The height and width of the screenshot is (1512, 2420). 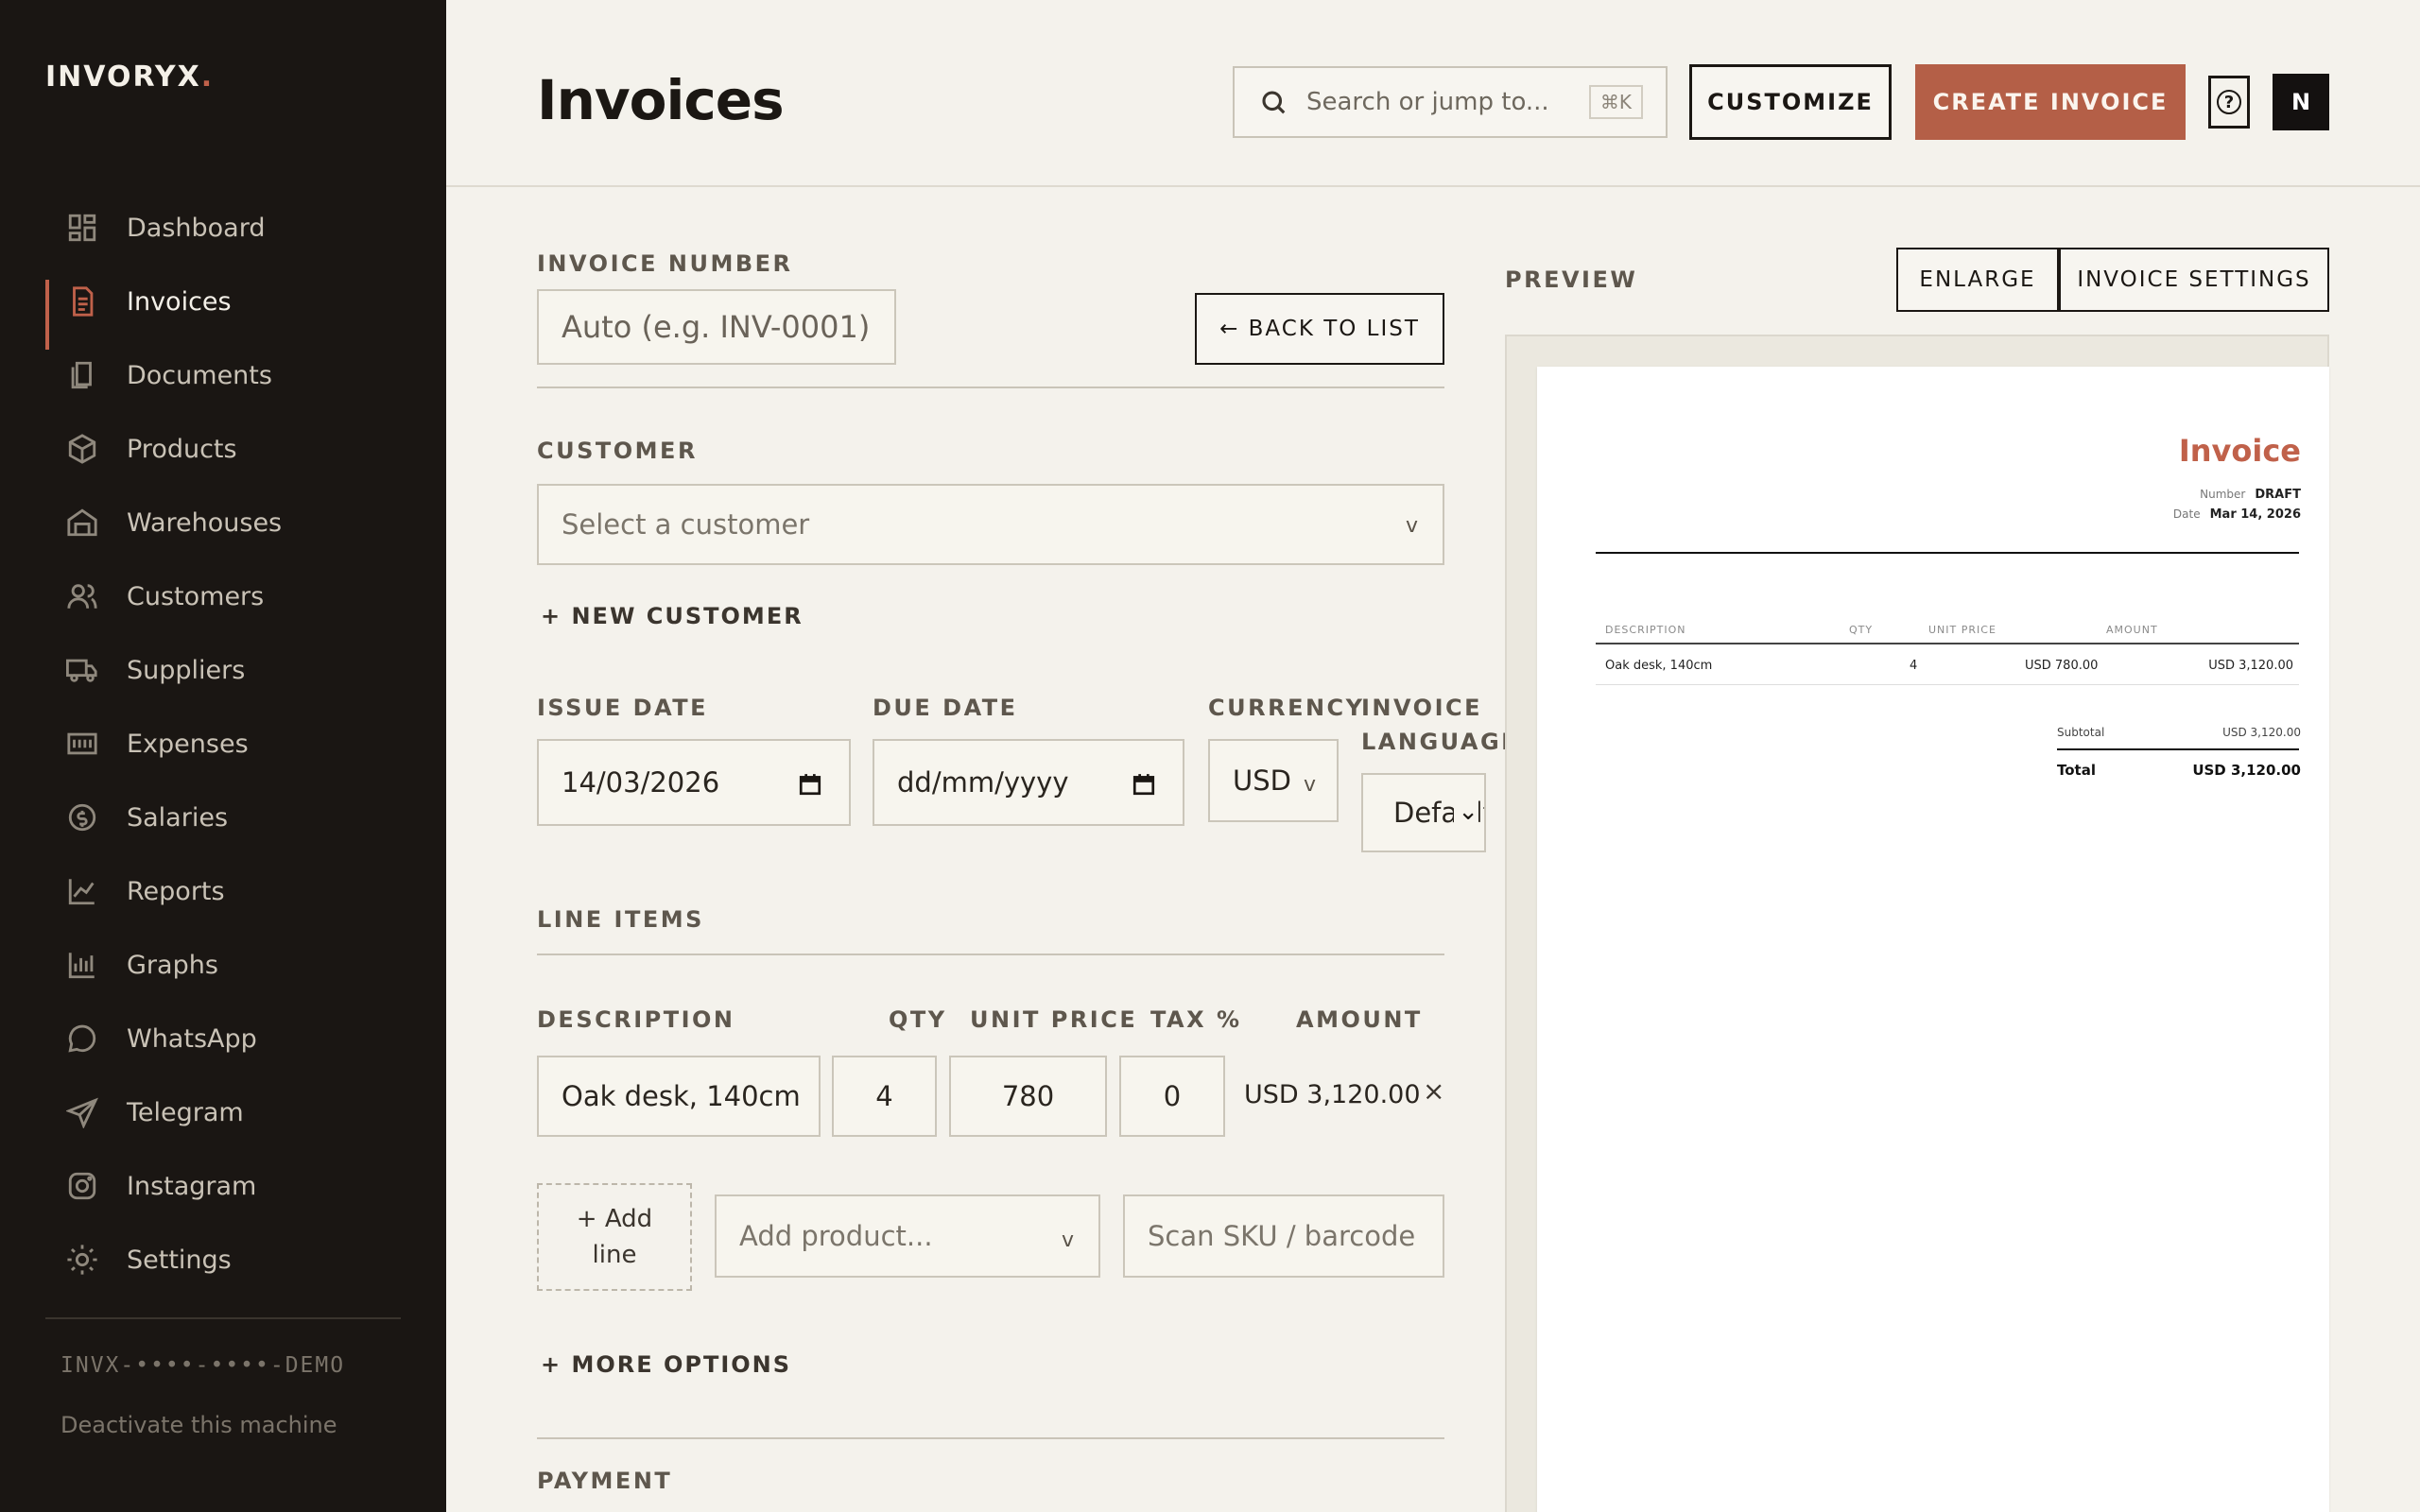 I want to click on sidebar-item-documents: Documents, so click(x=223, y=375).